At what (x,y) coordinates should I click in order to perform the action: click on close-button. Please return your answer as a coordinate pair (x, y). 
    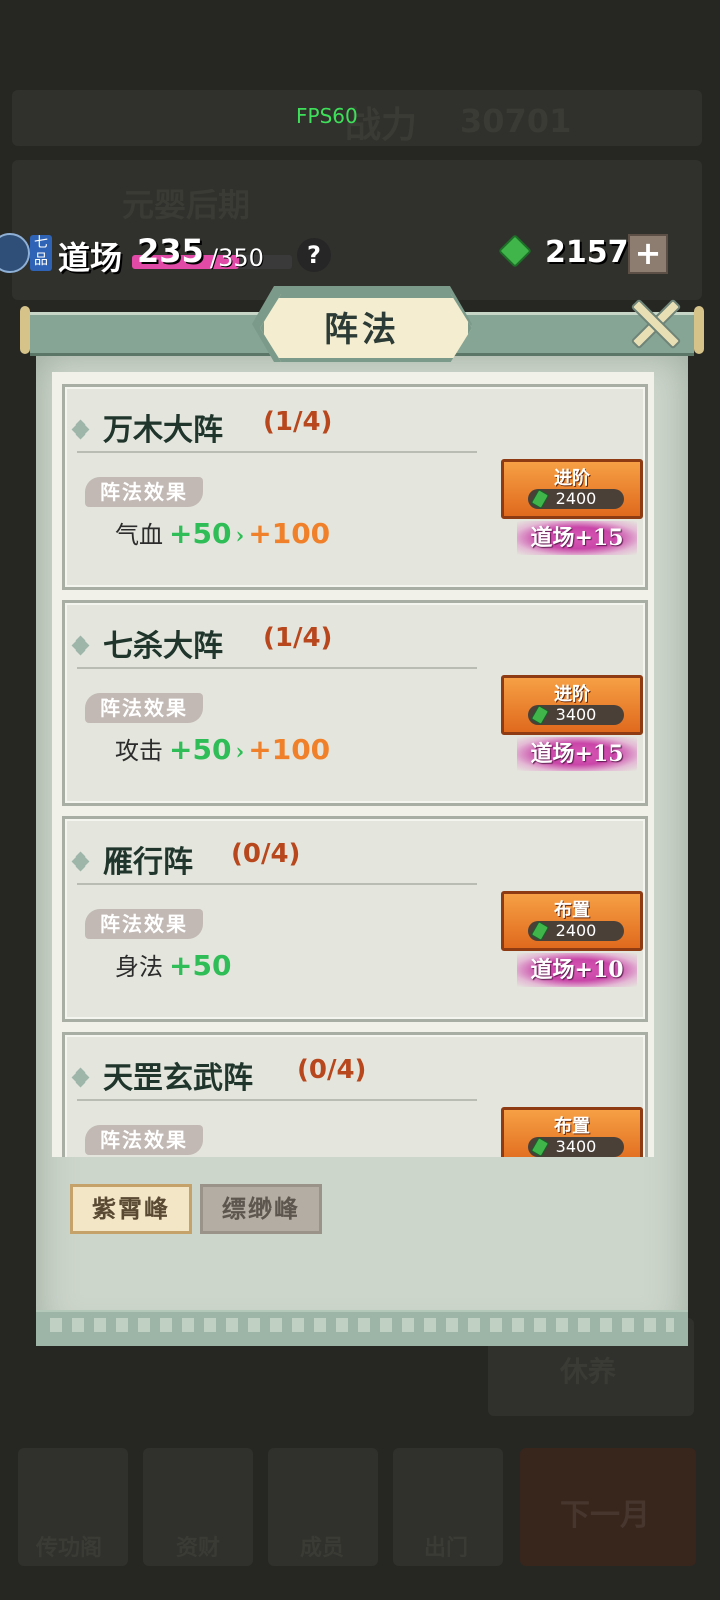
    Looking at the image, I should click on (656, 324).